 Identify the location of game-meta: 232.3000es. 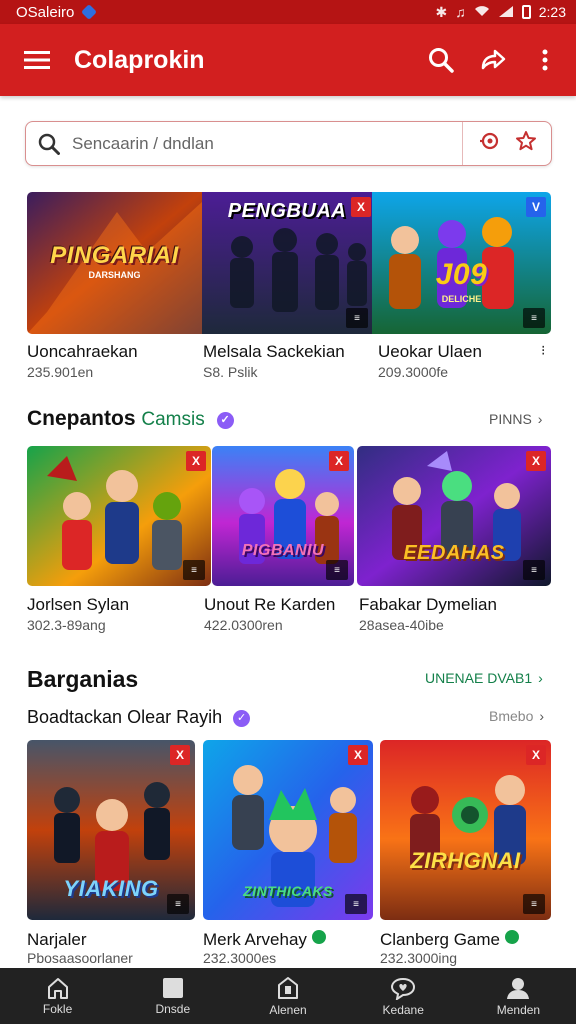
(240, 958).